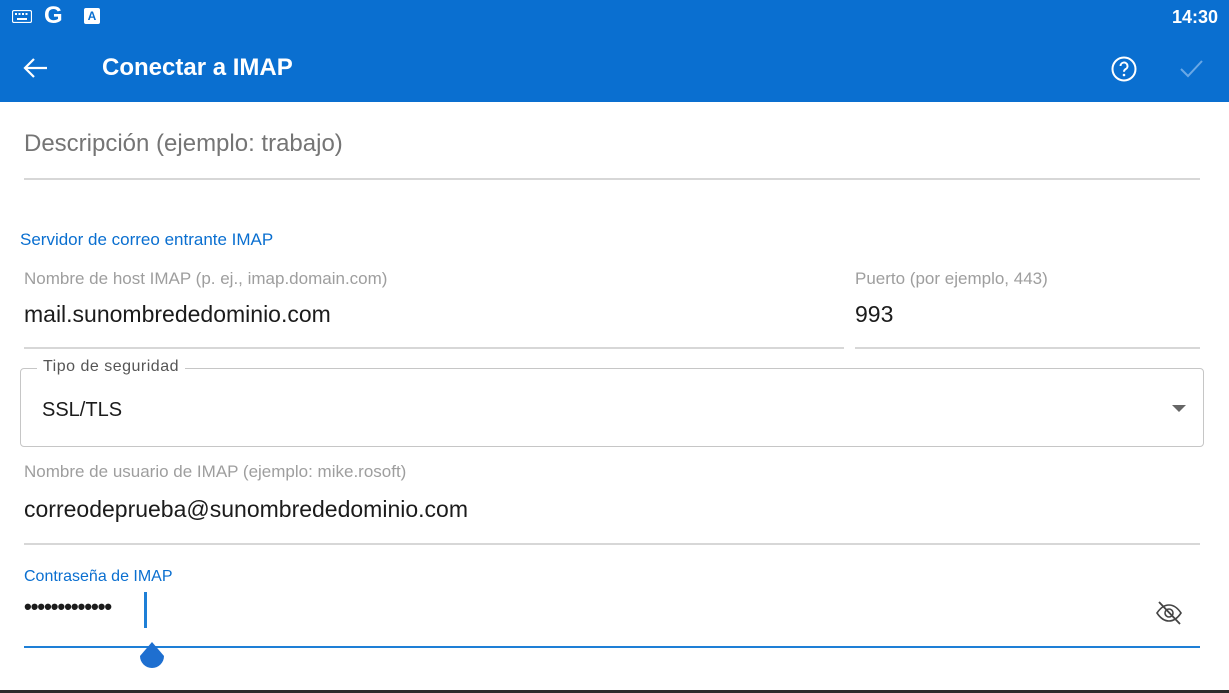 This screenshot has height=693, width=1229. I want to click on page-title: Conectar a IMAP, so click(197, 67).